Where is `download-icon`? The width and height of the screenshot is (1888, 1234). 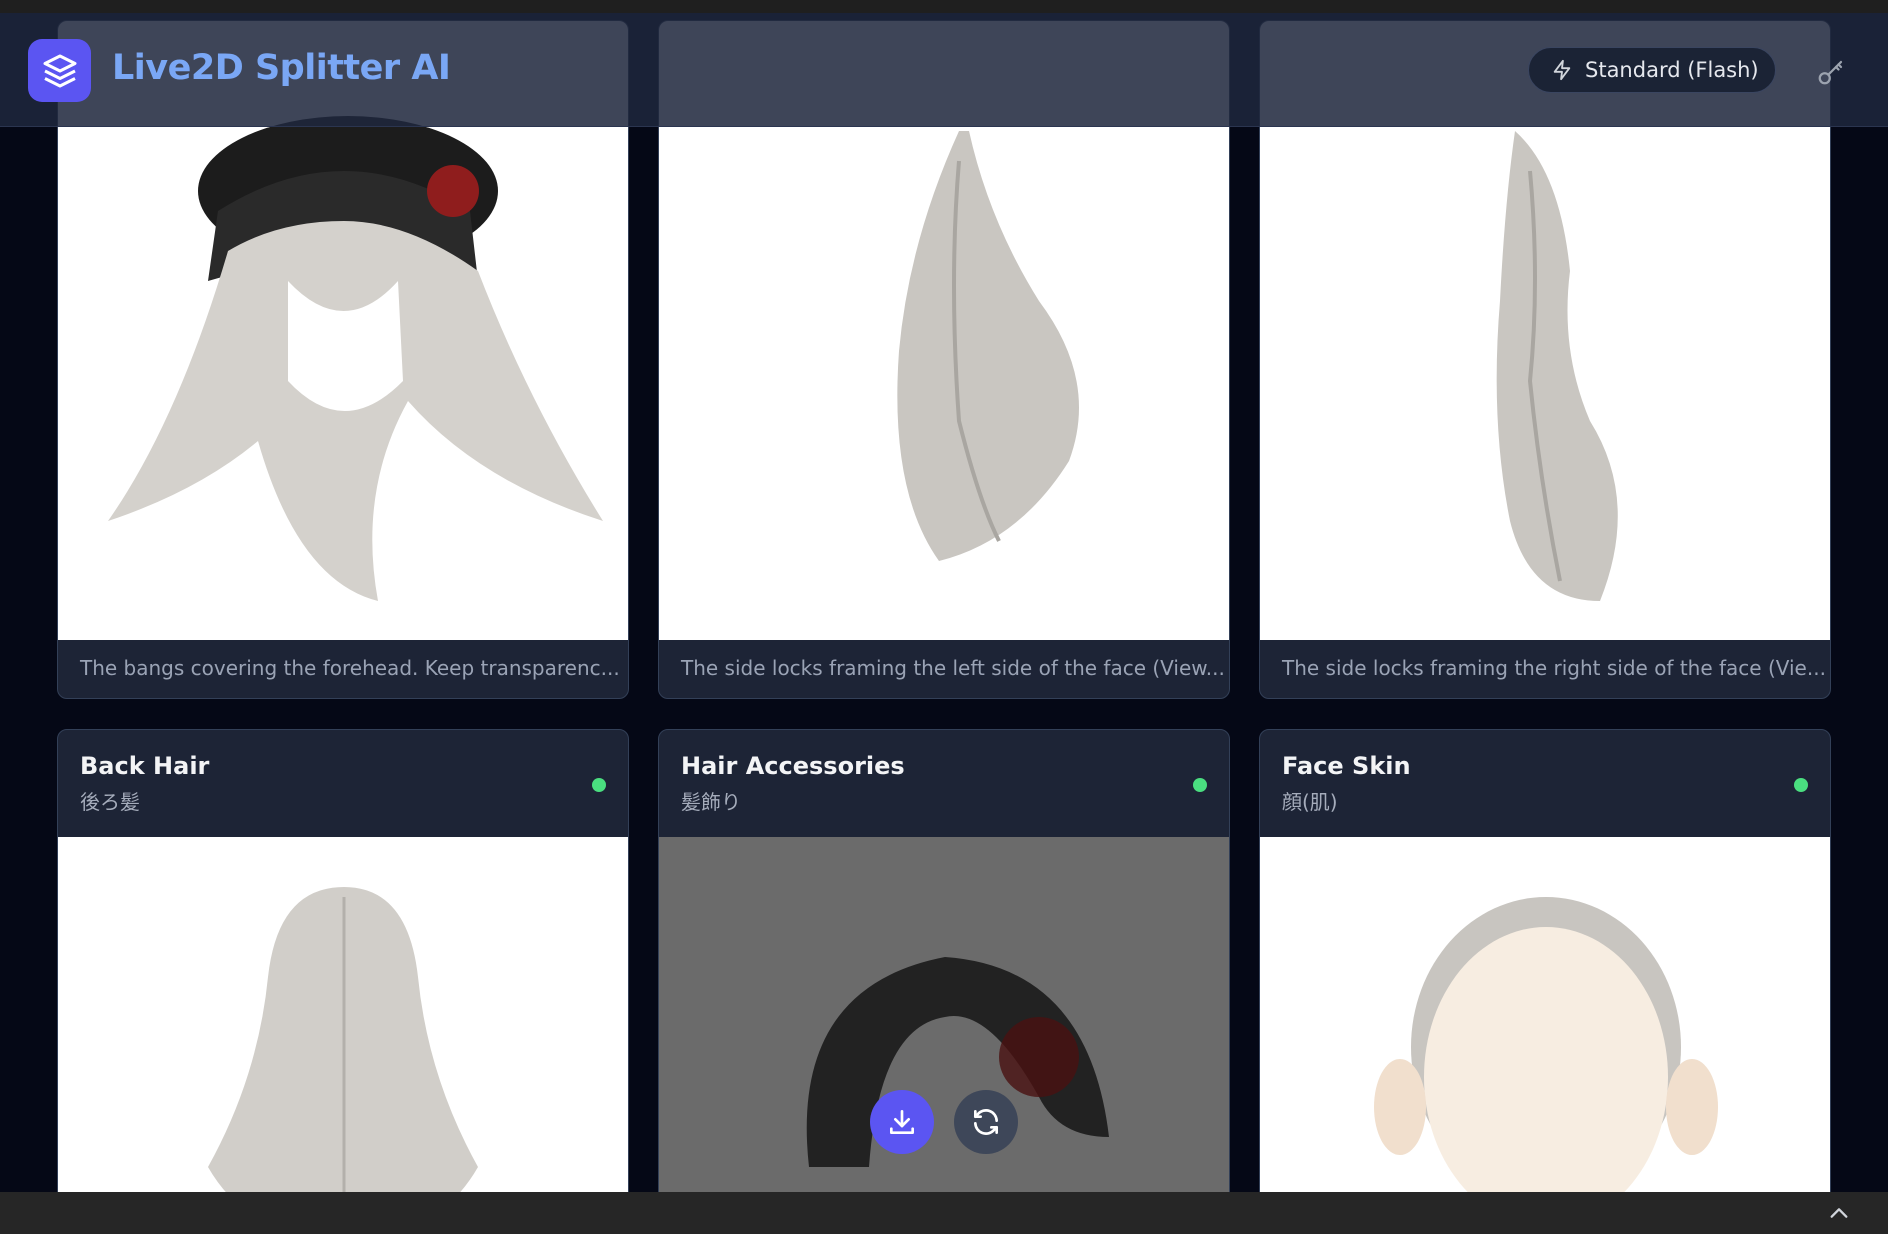 download-icon is located at coordinates (902, 1122).